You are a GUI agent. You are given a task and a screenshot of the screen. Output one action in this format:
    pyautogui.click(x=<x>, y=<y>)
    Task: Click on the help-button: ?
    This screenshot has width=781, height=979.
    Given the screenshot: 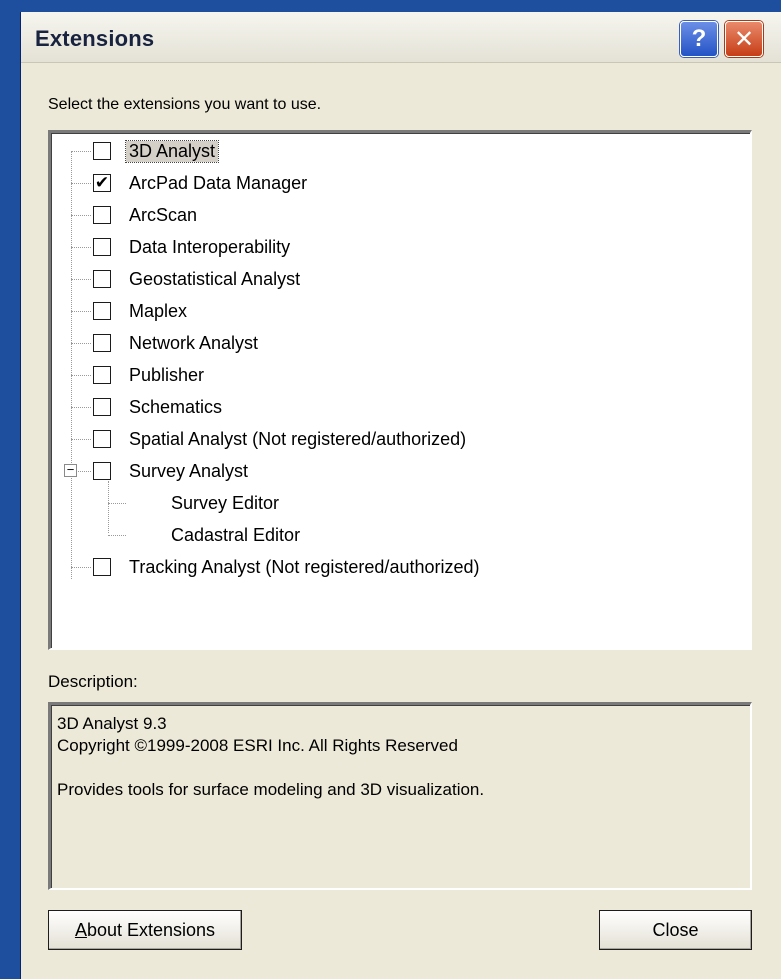 What is the action you would take?
    pyautogui.click(x=699, y=39)
    